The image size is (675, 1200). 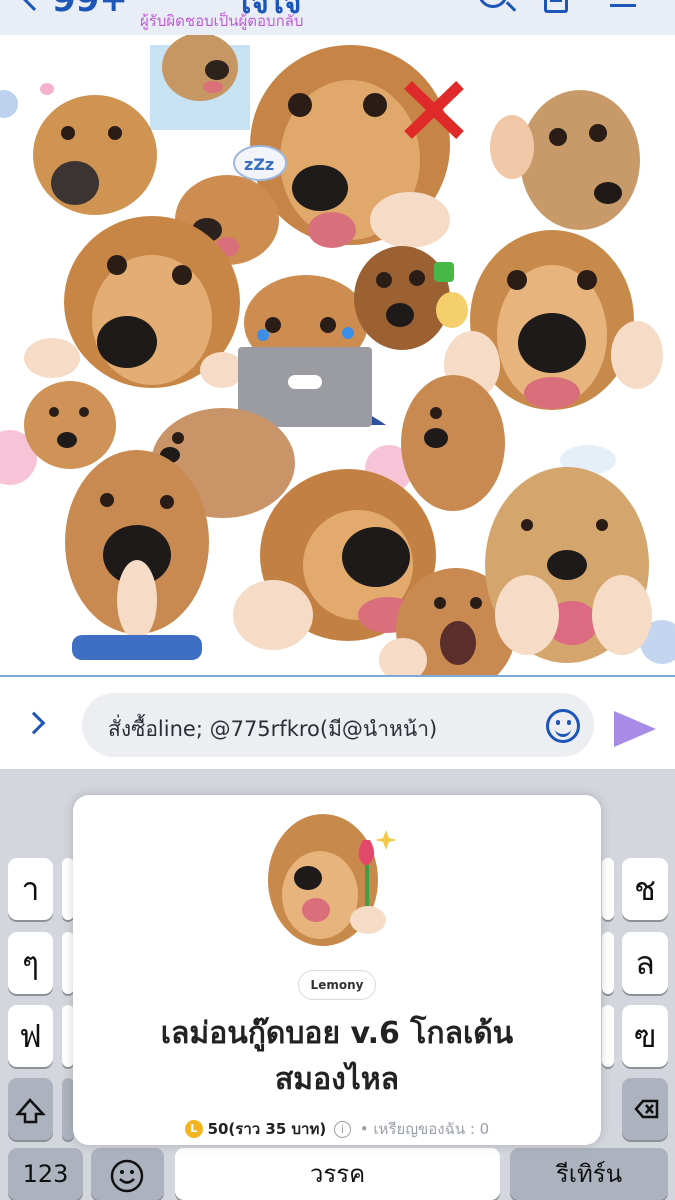 What do you see at coordinates (222, 21) in the screenshot?
I see `chat-subtitle: ผู้รับผิดชอบเป็นผู้ตอบกลับ` at bounding box center [222, 21].